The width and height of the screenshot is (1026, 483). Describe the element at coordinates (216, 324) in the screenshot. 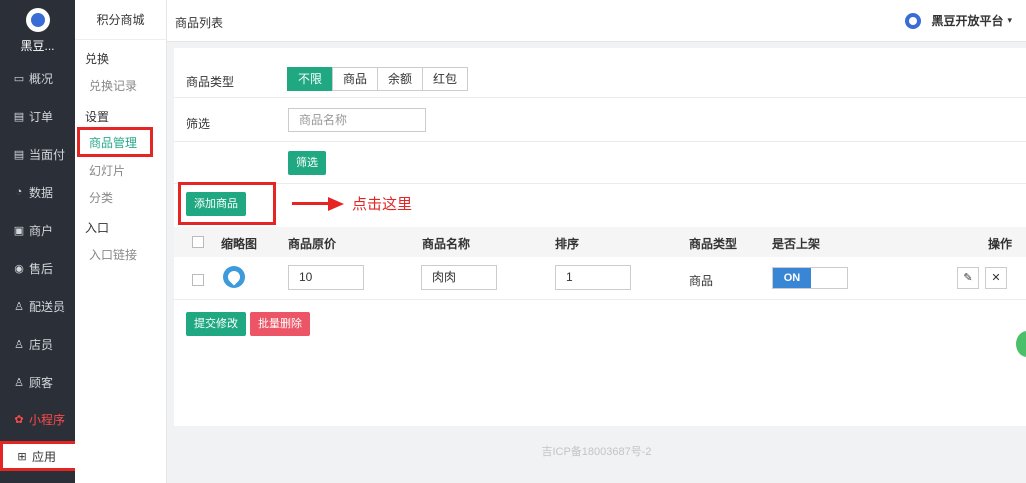

I see `submit-changes-button: 提交修改` at that location.